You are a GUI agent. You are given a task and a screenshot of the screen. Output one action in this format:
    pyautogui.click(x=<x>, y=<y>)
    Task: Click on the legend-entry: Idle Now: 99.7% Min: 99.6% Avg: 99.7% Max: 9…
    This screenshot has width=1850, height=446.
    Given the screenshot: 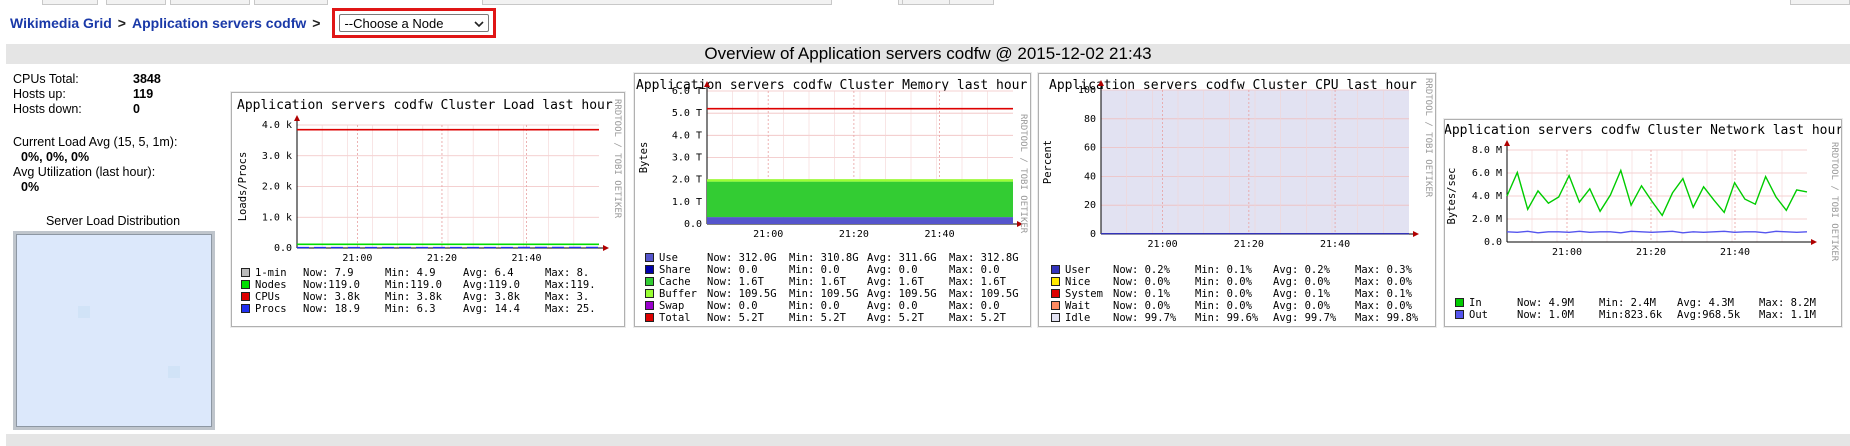 What is the action you would take?
    pyautogui.click(x=1234, y=318)
    